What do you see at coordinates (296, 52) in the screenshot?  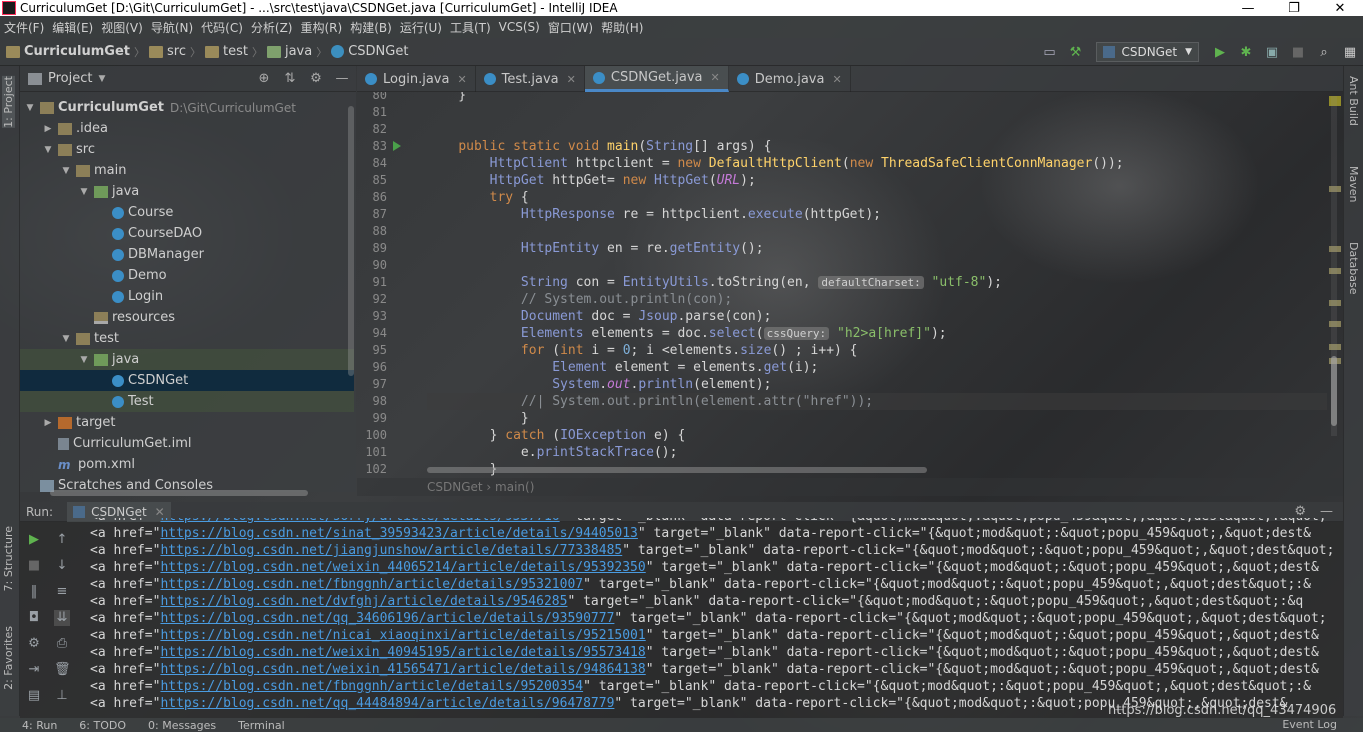 I see `breadcrumb-item: java 〉` at bounding box center [296, 52].